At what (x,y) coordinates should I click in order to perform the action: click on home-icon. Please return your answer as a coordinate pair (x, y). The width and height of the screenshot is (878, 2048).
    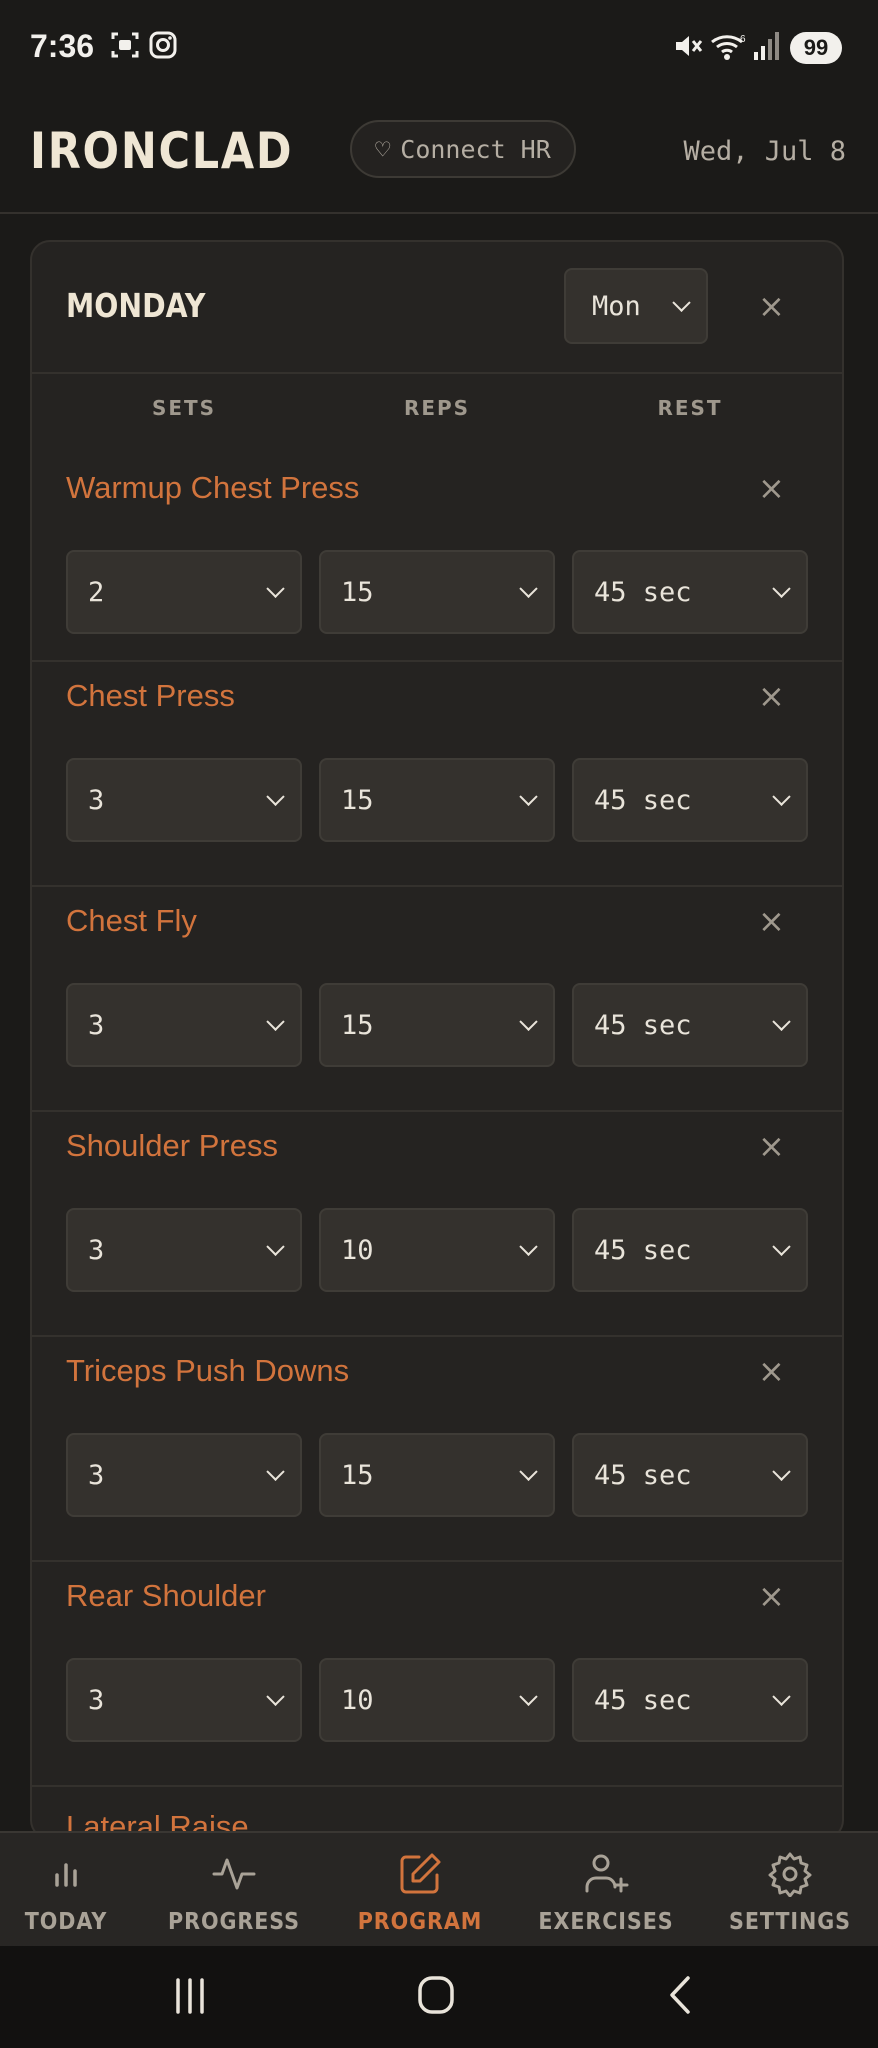
    Looking at the image, I should click on (436, 1995).